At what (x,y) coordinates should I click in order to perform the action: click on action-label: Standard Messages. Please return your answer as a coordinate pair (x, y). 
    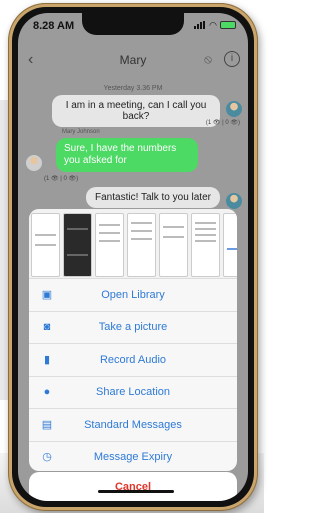
    Looking at the image, I should click on (133, 424).